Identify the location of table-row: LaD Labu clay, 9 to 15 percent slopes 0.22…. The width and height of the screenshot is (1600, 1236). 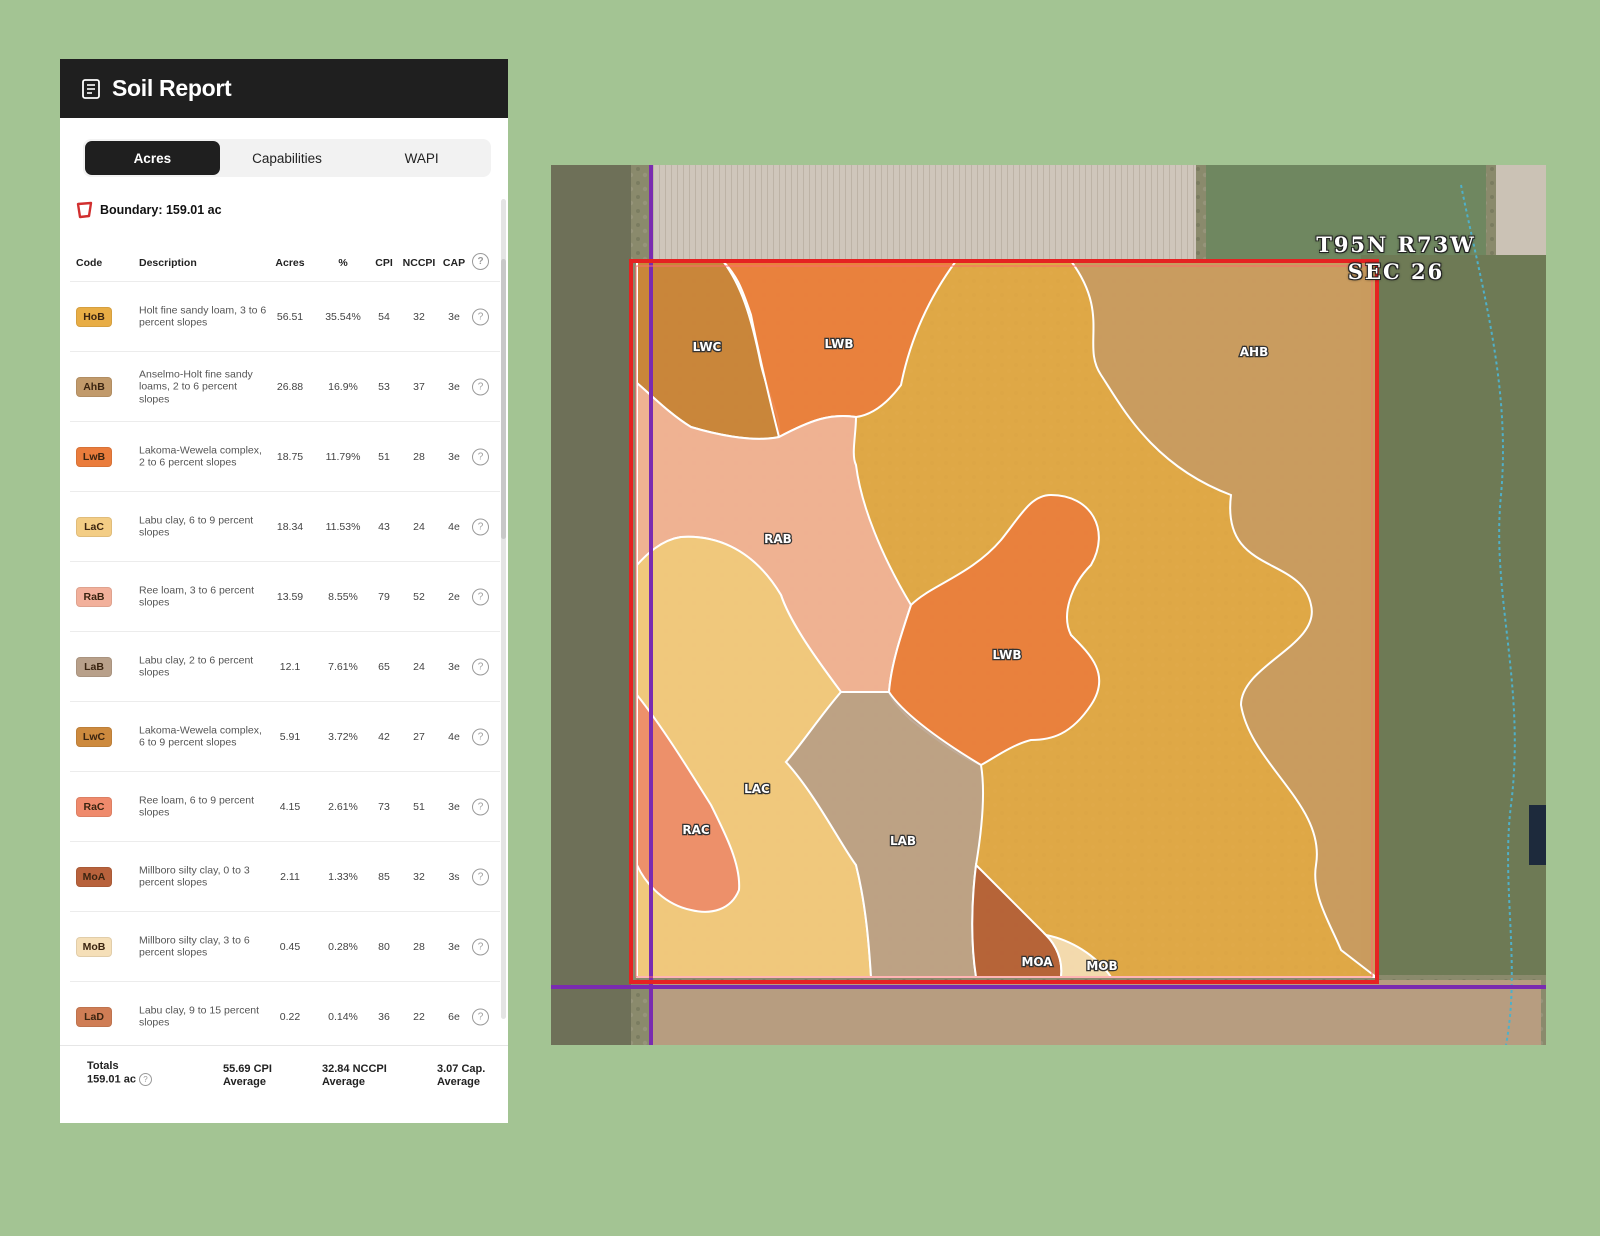
(285, 1016).